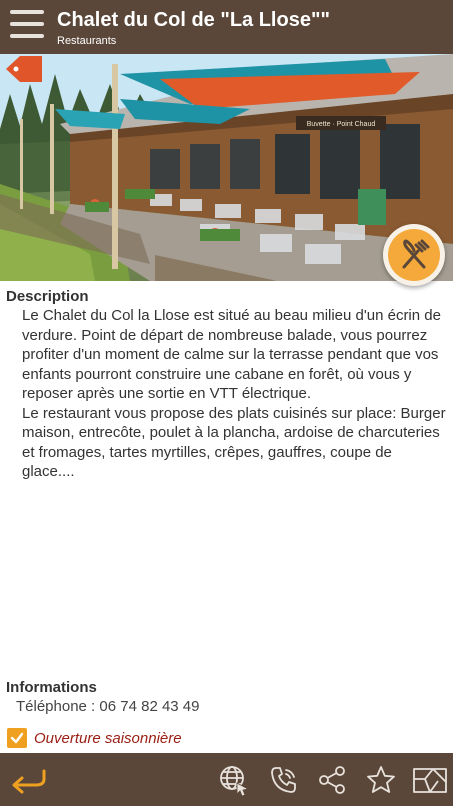 The height and width of the screenshot is (806, 453). I want to click on seasonal-opening: Ouverture saisonnière, so click(94, 738).